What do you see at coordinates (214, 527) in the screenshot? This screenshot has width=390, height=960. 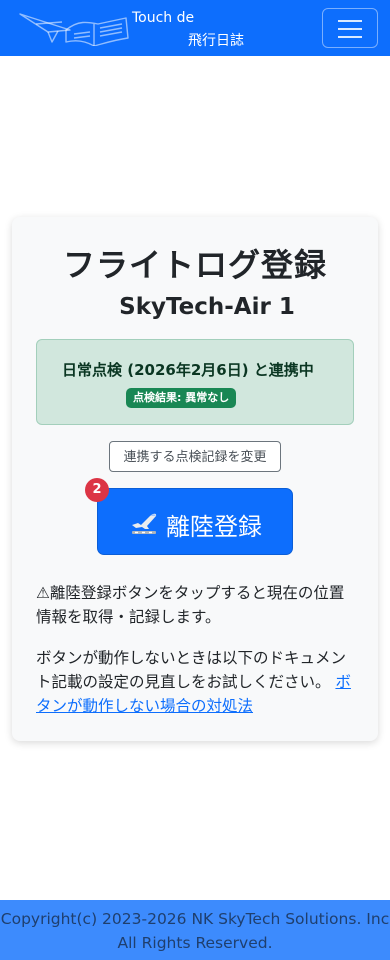 I see `takeoff-button-label: 離陸登録` at bounding box center [214, 527].